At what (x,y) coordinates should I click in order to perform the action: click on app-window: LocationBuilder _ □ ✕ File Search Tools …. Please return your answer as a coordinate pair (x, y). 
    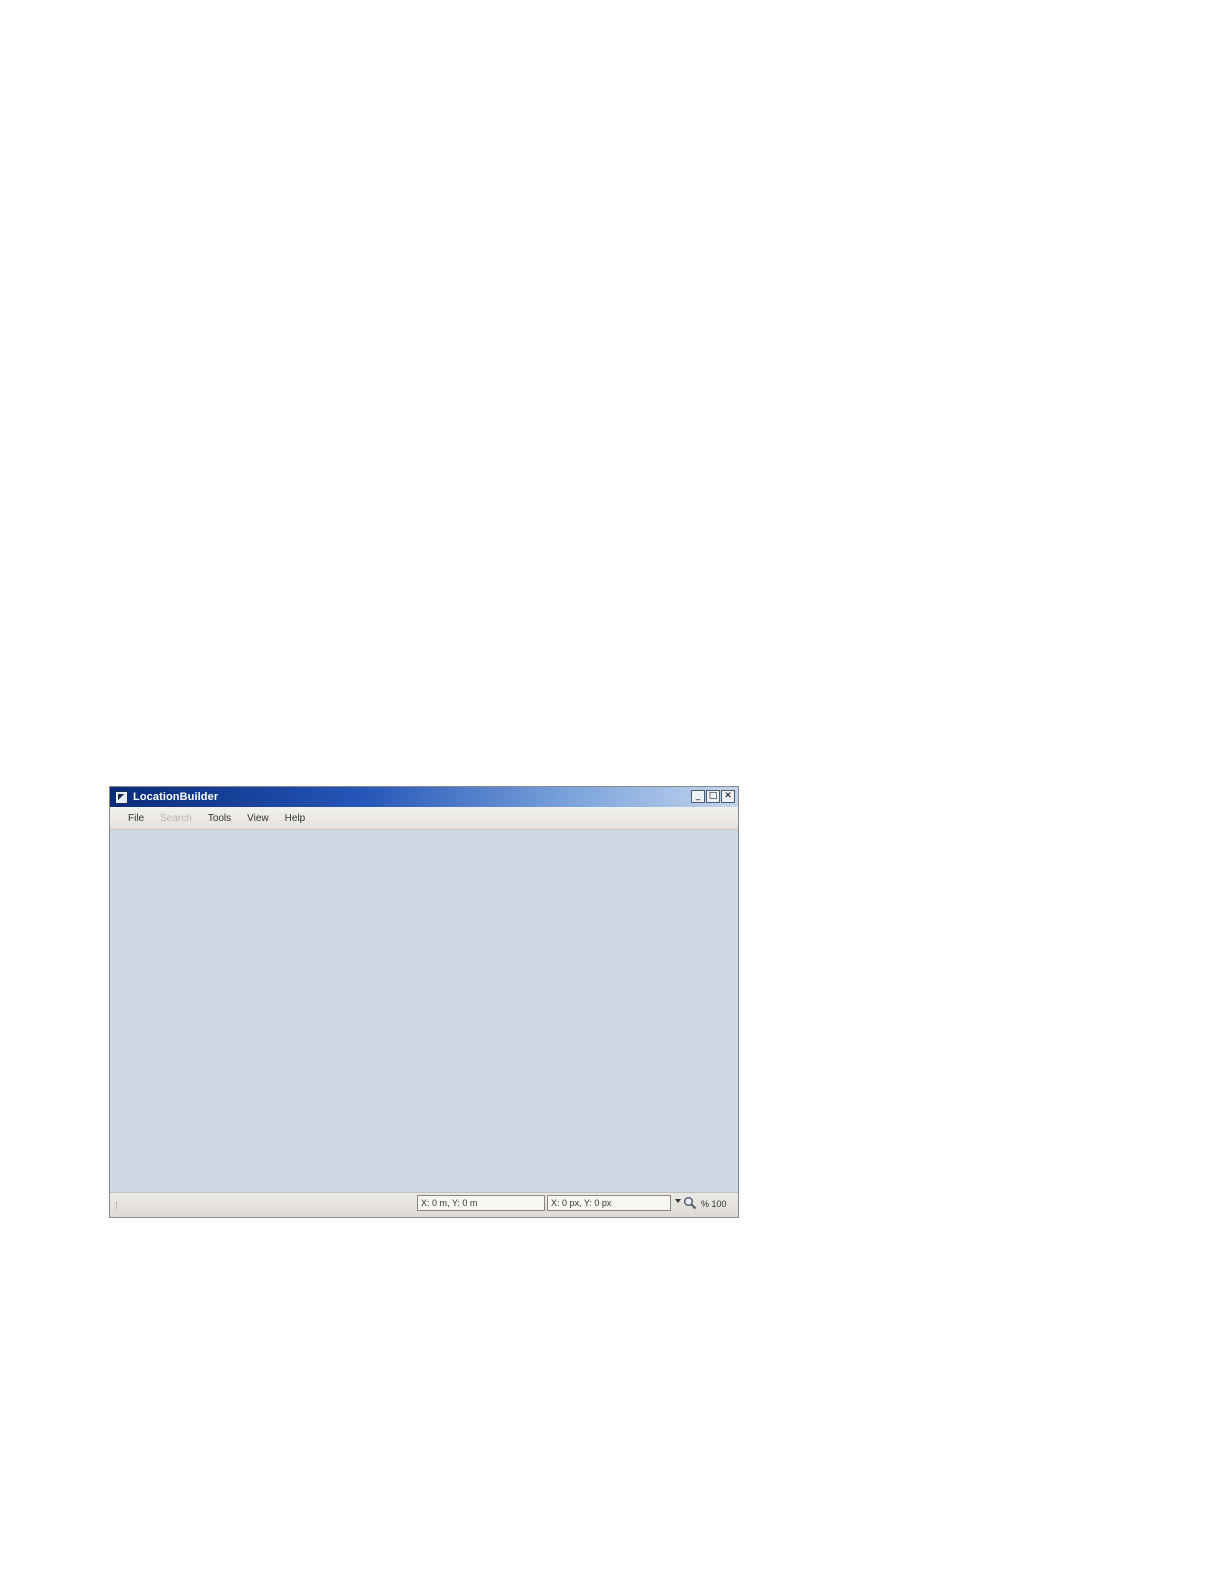
    Looking at the image, I should click on (424, 1002).